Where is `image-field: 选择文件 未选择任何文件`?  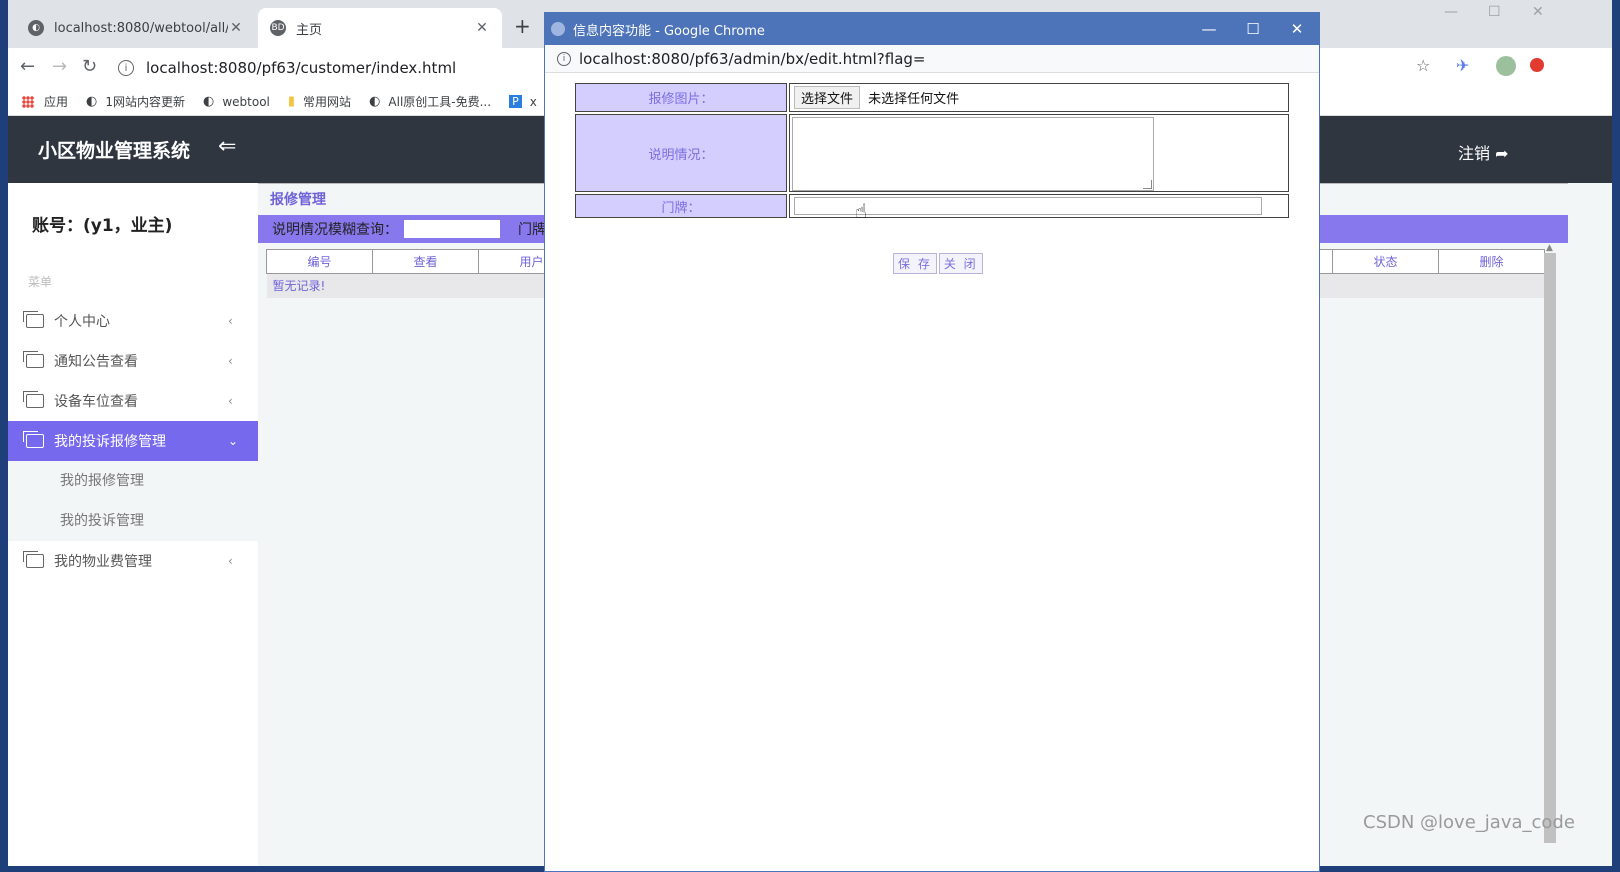 image-field: 选择文件 未选择任何文件 is located at coordinates (1039, 97).